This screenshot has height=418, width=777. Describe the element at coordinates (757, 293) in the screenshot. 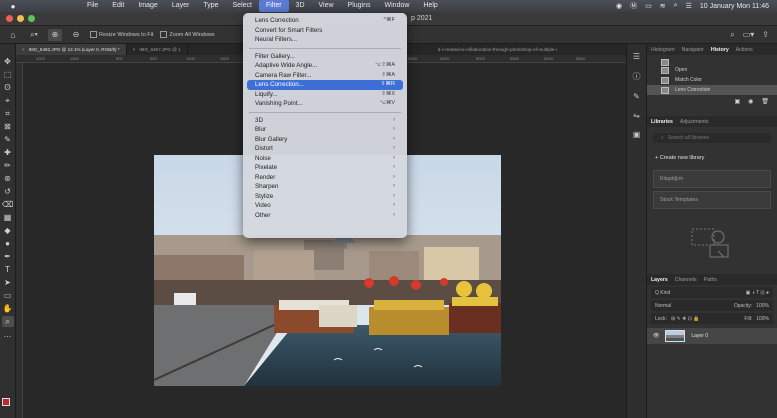

I see `filter-icons: ▣ ◑ T ⊡ ●` at that location.